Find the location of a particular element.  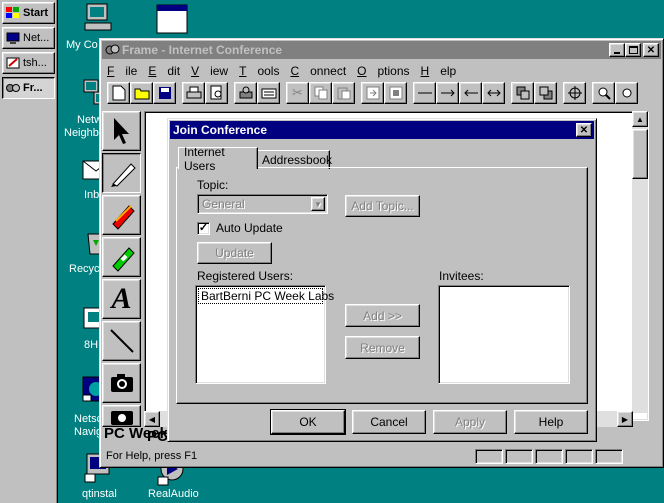

desktop-label: qtinstal is located at coordinates (99, 494).